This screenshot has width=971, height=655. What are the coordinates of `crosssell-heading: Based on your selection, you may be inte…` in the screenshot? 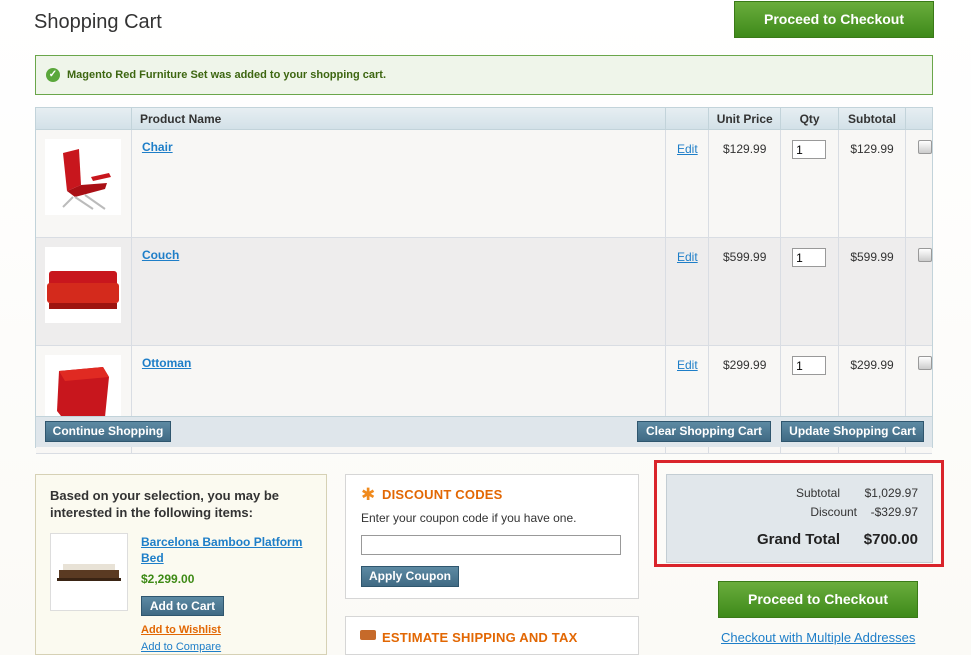 It's located at (165, 504).